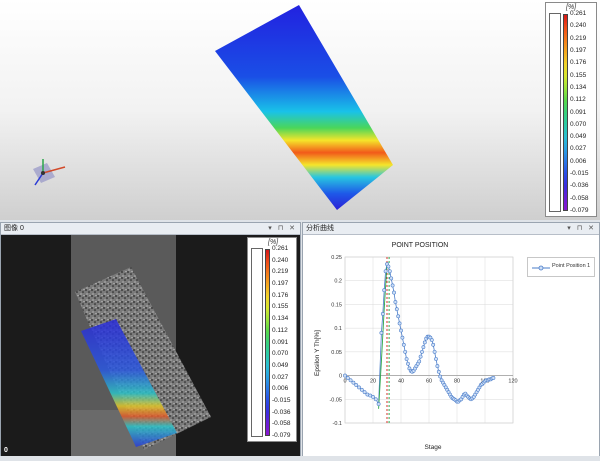 This screenshot has width=600, height=461. Describe the element at coordinates (320, 228) in the screenshot. I see `analysis-panel-title: 分析曲线` at that location.